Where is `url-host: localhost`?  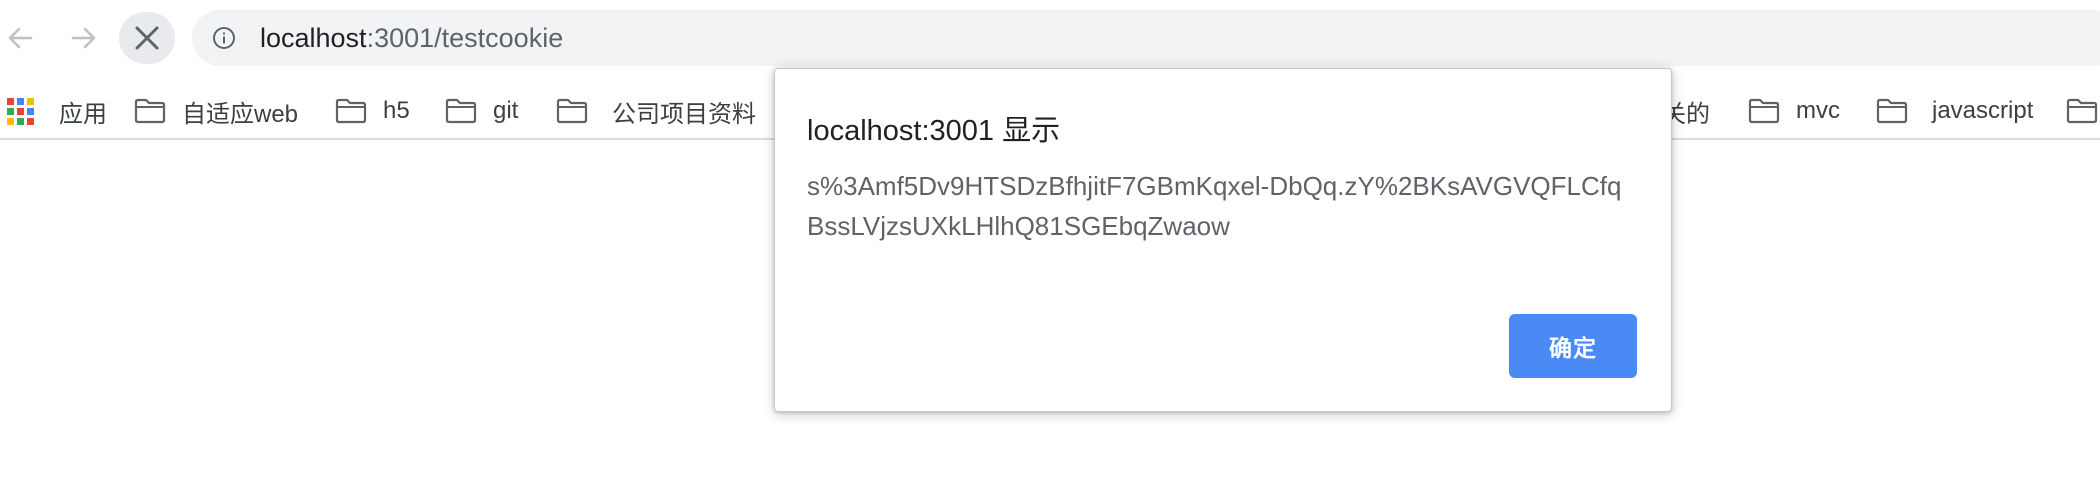
url-host: localhost is located at coordinates (313, 38).